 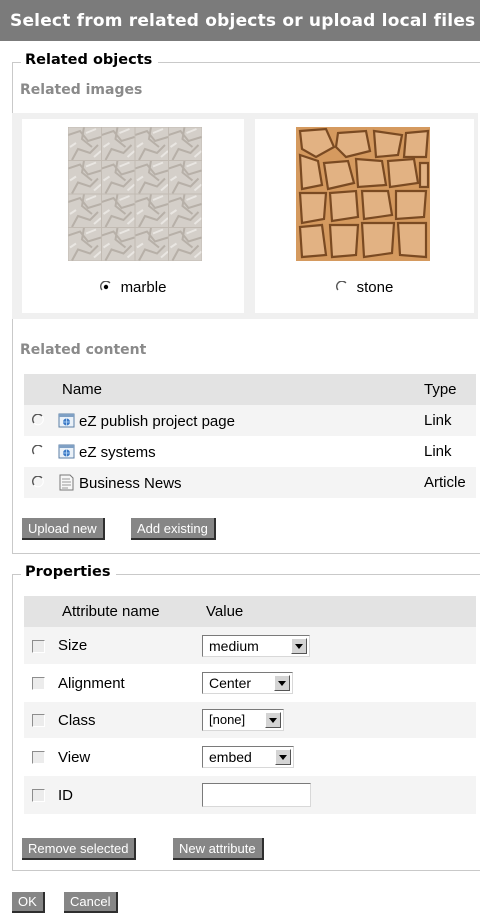 What do you see at coordinates (91, 902) in the screenshot?
I see `cancel-button: Cancel` at bounding box center [91, 902].